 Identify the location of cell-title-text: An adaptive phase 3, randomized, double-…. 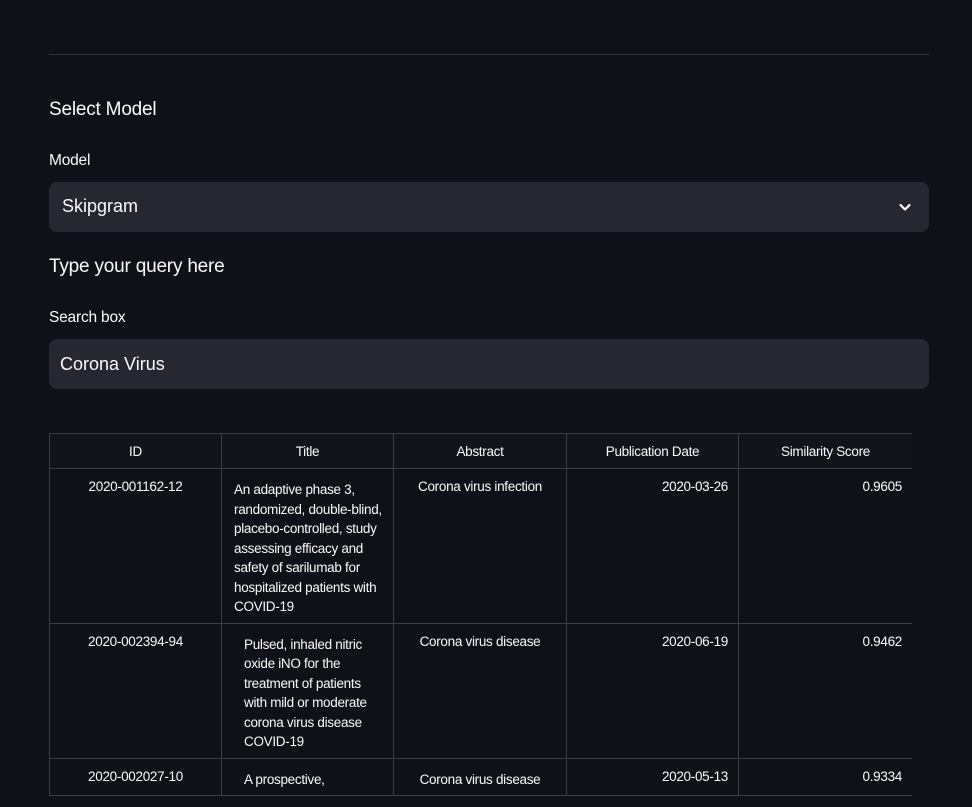
(308, 548).